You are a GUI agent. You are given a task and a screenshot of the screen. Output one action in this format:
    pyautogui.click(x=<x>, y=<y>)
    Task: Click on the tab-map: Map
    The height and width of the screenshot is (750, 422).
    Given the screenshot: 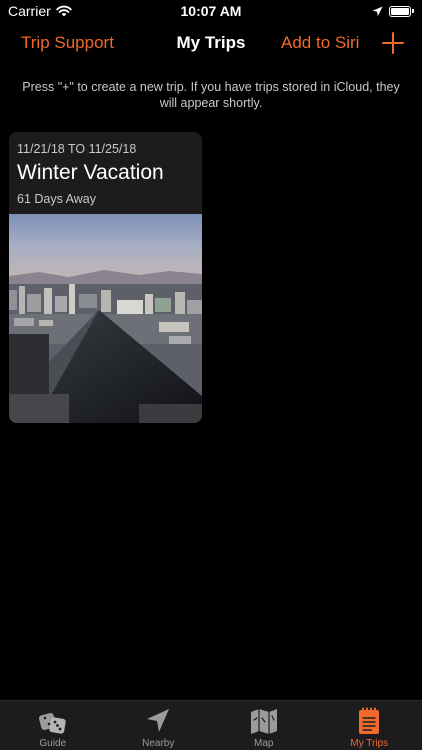 What is the action you would take?
    pyautogui.click(x=264, y=725)
    